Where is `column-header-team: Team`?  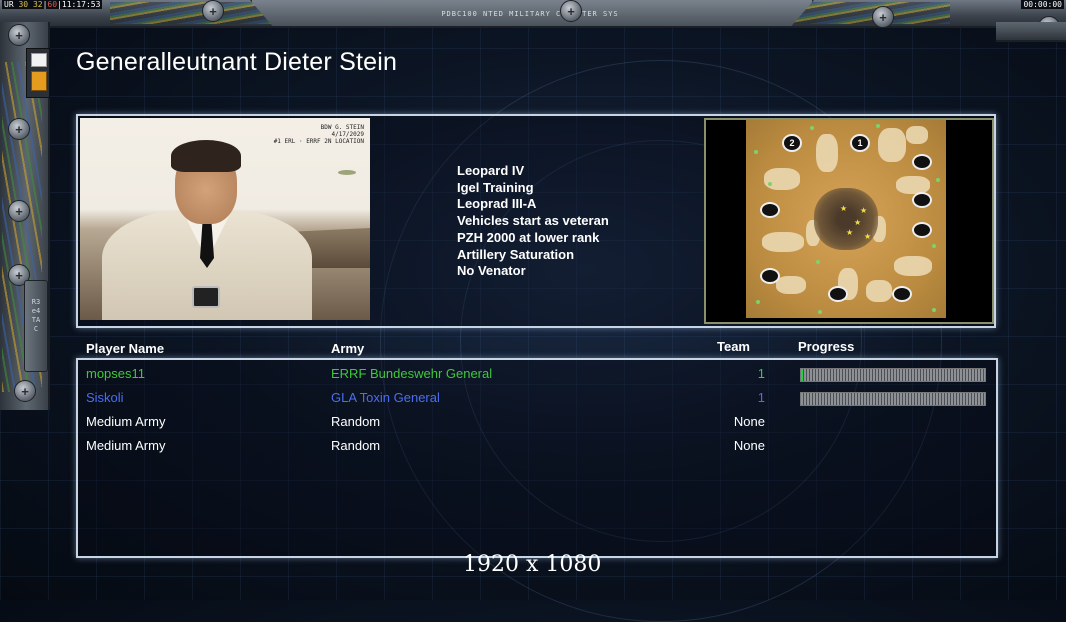
column-header-team: Team is located at coordinates (733, 346).